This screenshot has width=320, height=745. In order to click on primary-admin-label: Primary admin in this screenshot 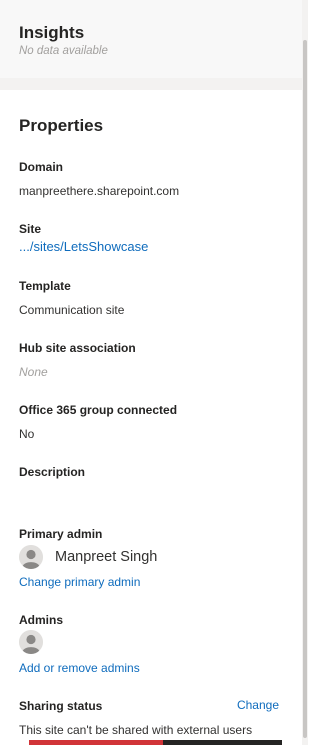, I will do `click(61, 534)`.